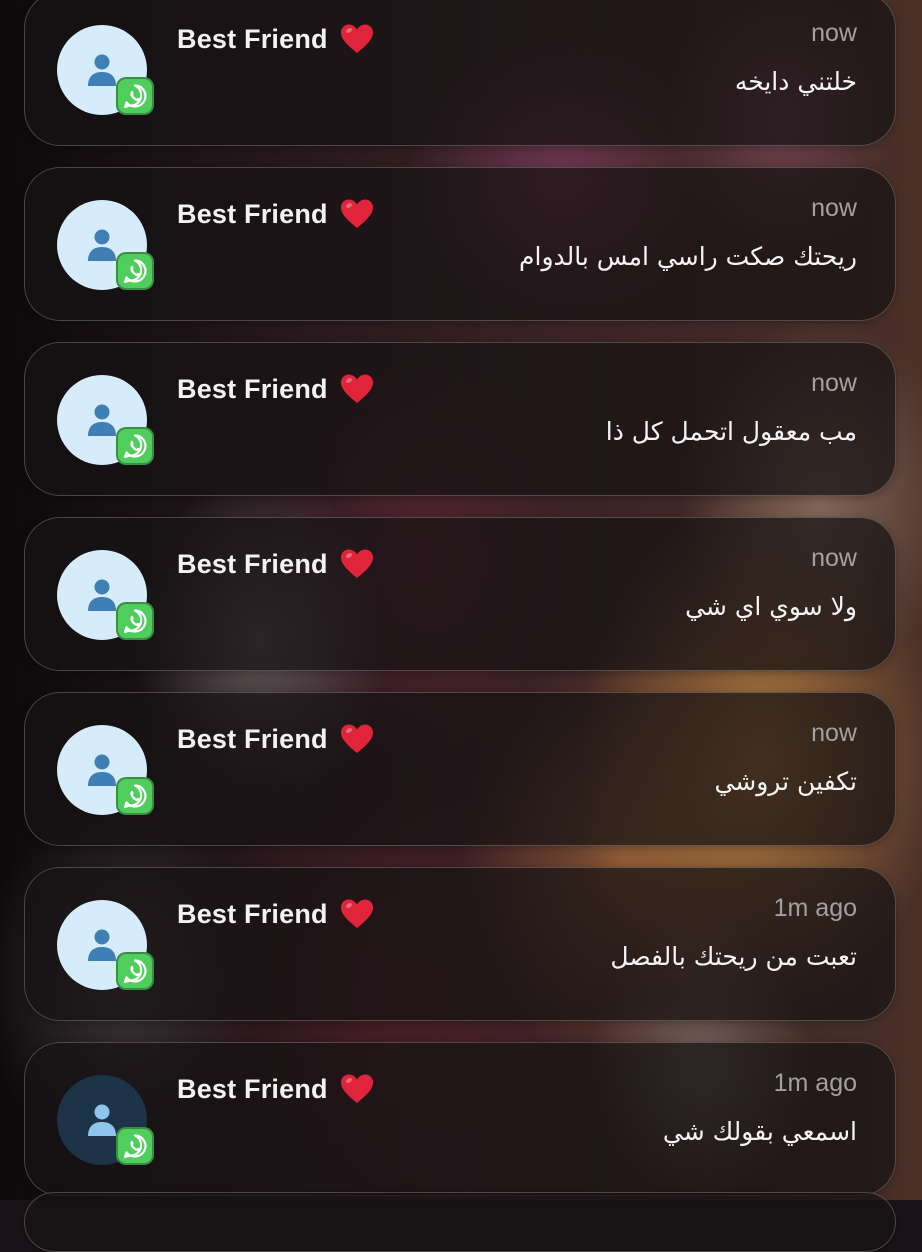  What do you see at coordinates (460, 769) in the screenshot?
I see `notification-card: Best Friend now تكفين تروشي` at bounding box center [460, 769].